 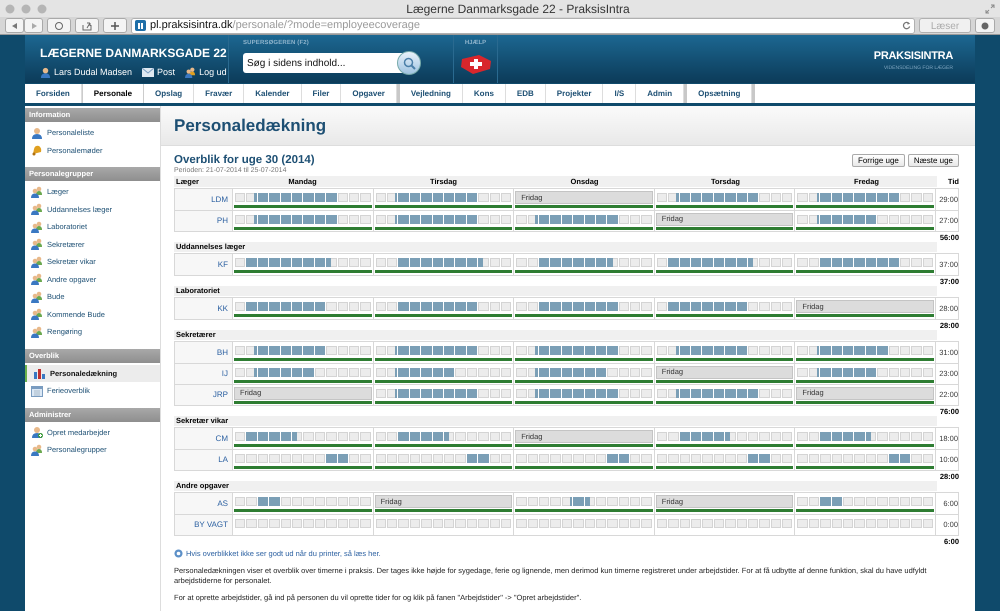 I want to click on nav-tab: Kons, so click(x=484, y=93).